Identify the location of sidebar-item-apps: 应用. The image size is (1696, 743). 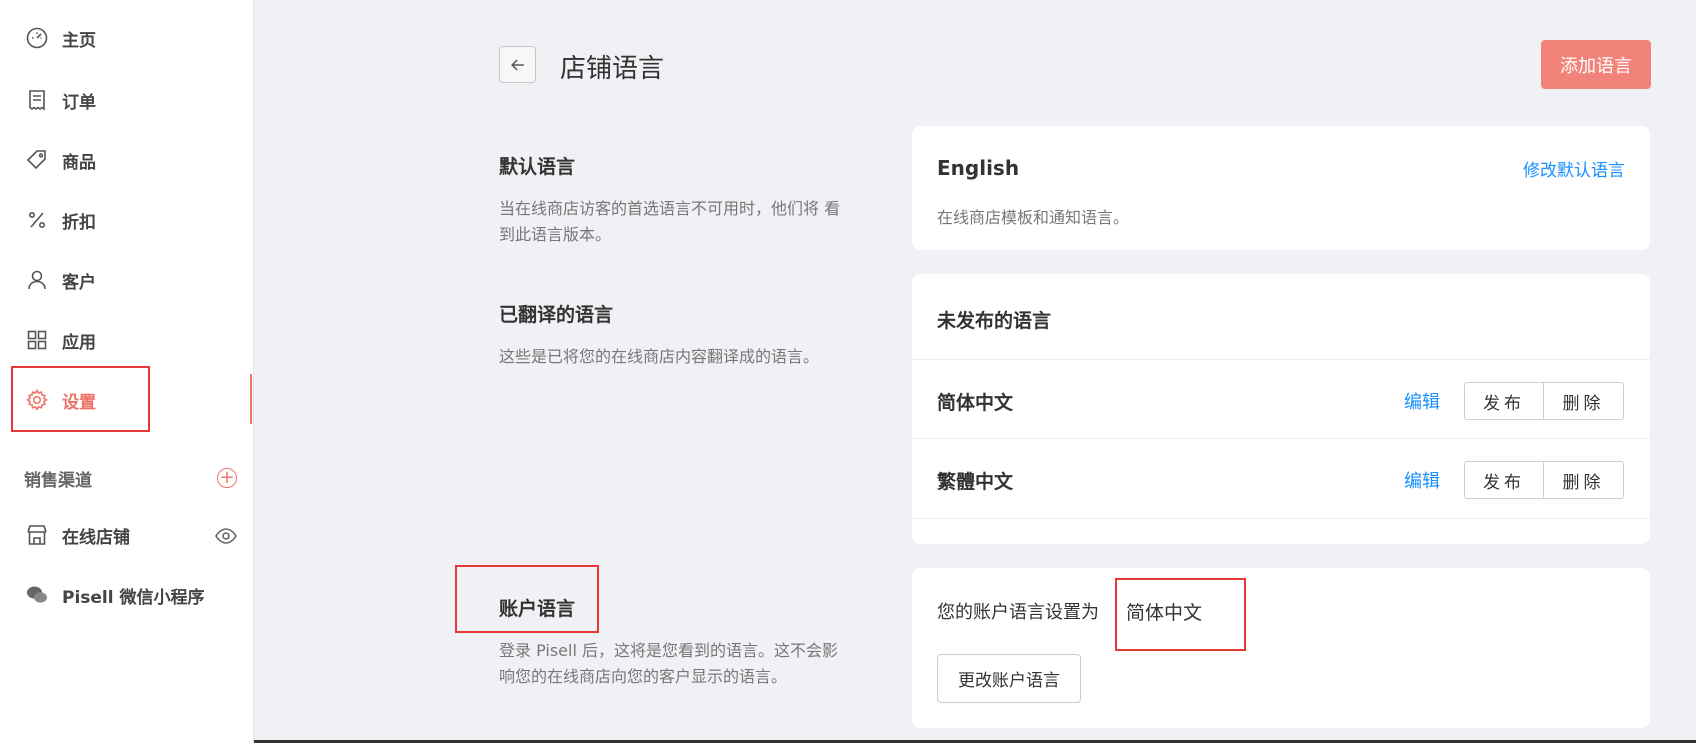
(127, 340).